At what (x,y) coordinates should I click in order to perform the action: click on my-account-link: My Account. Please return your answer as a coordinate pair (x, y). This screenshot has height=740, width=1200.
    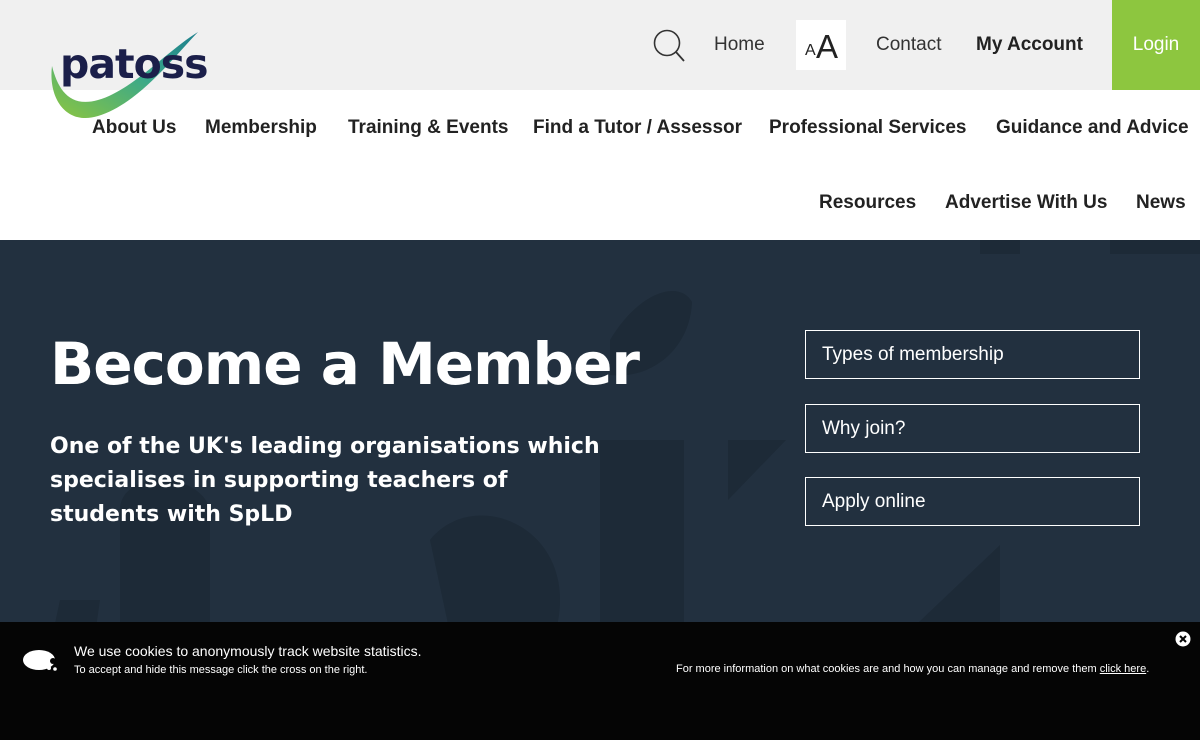
    Looking at the image, I should click on (1029, 45).